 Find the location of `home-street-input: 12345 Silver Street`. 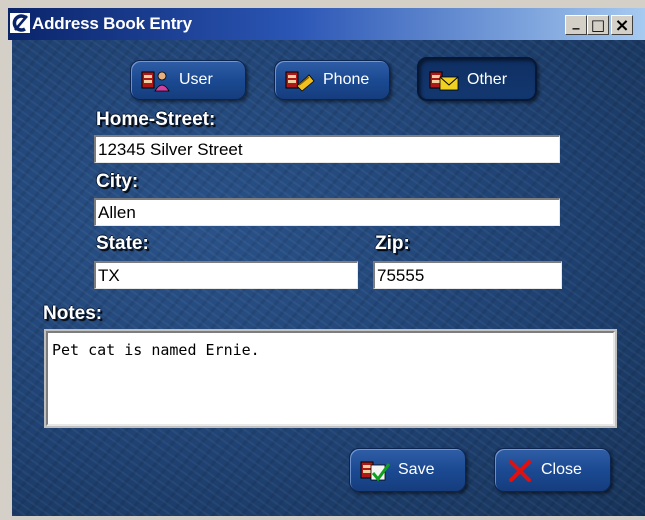

home-street-input: 12345 Silver Street is located at coordinates (327, 149).